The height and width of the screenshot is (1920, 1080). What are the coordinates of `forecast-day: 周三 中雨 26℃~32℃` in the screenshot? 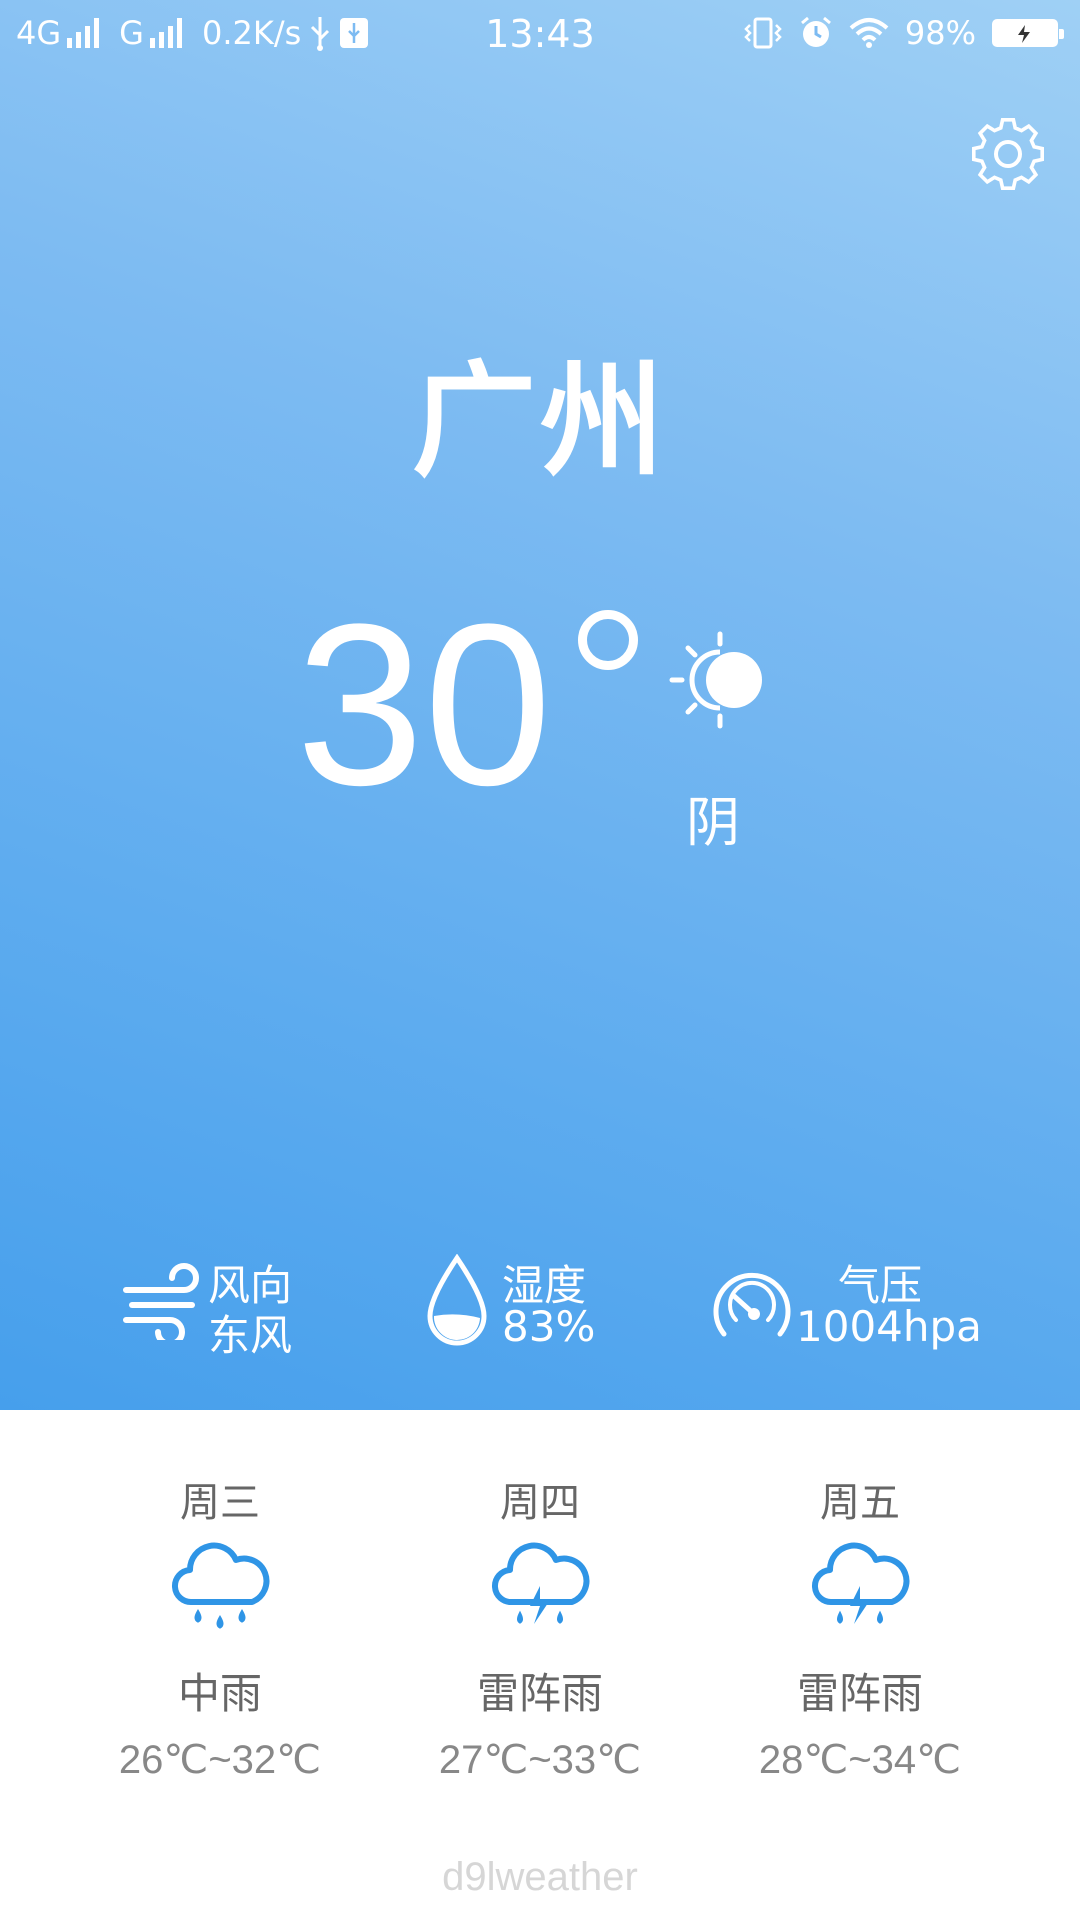 It's located at (220, 1626).